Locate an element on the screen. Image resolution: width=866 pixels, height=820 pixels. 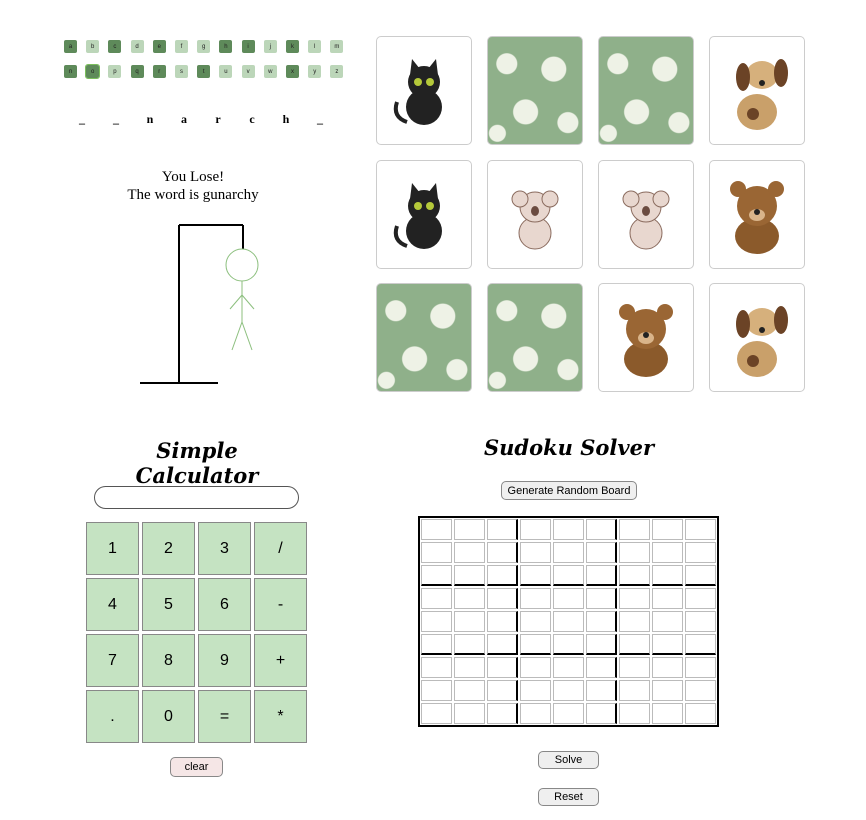
calc-key: 7 is located at coordinates (112, 660).